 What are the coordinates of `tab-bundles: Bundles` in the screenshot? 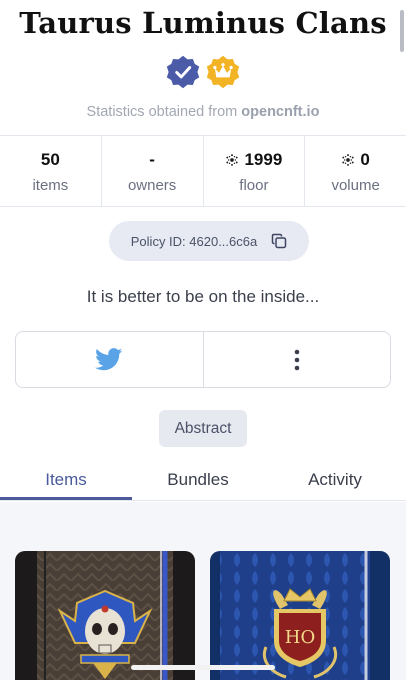 It's located at (198, 479).